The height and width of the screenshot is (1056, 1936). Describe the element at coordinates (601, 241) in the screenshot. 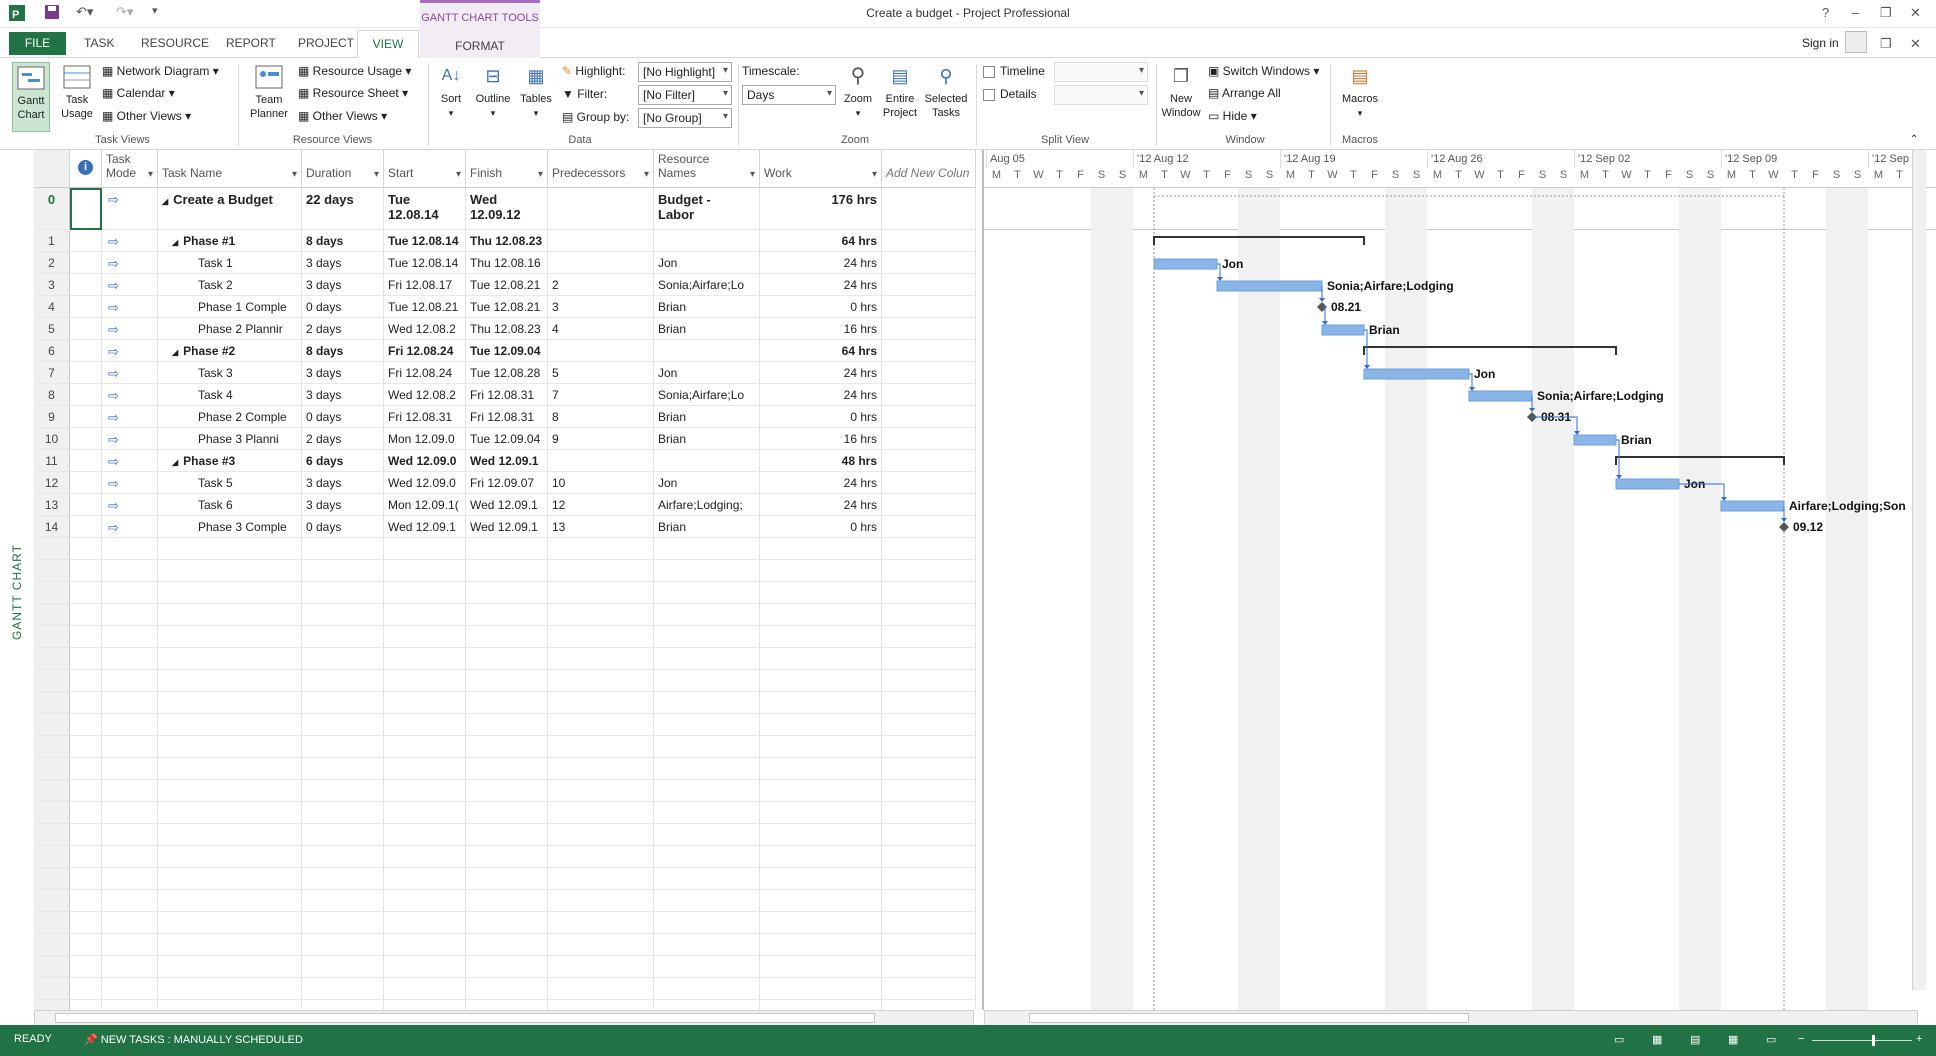

I see `predecessors-cell` at that location.